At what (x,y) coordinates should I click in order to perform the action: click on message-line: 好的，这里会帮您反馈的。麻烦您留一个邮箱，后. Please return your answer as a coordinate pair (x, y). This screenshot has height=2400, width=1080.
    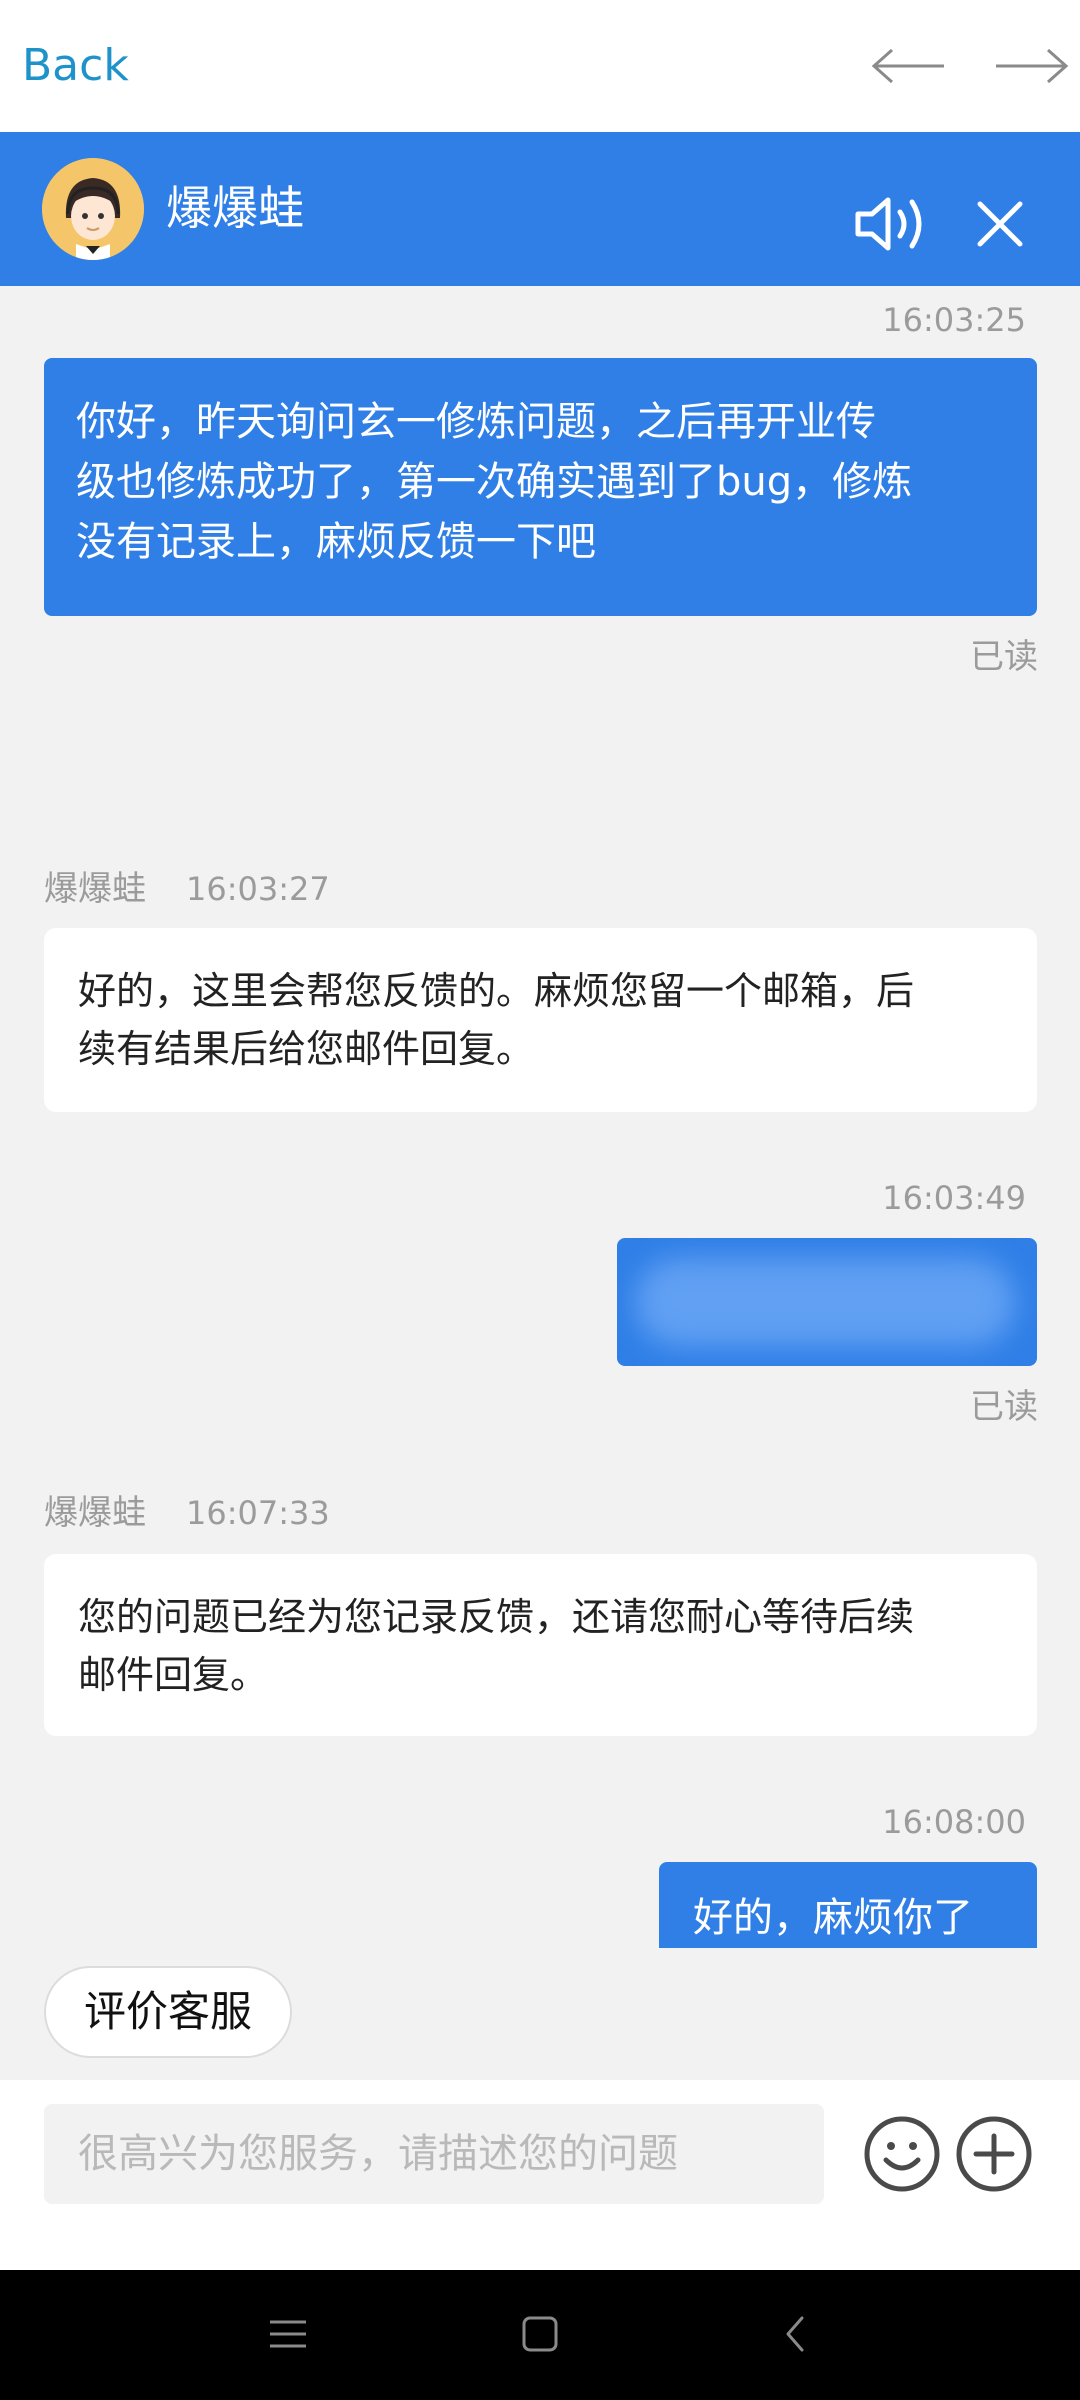
    Looking at the image, I should click on (496, 991).